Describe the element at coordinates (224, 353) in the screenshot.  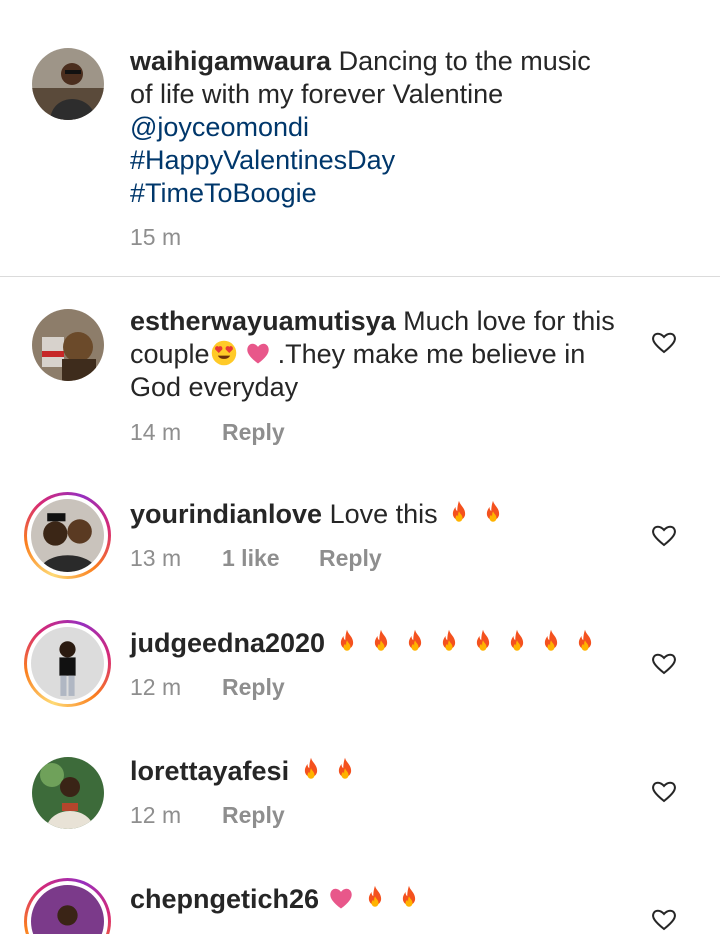
I see `heart-eyes-emoji` at that location.